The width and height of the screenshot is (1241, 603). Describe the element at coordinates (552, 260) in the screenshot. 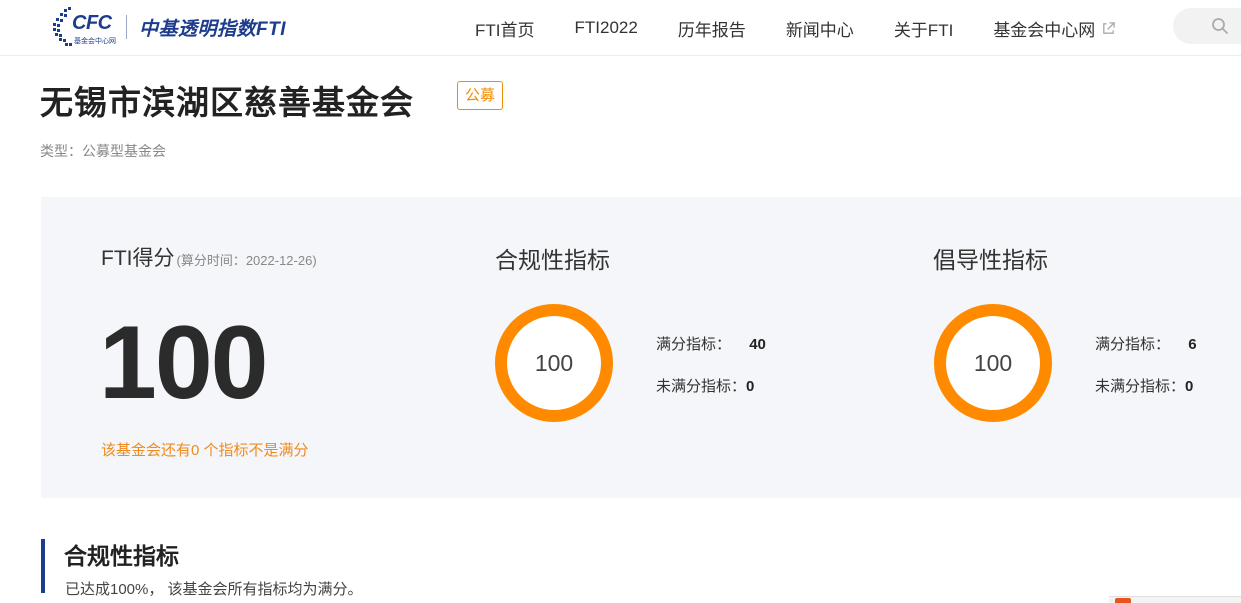

I see `compliance-metric-title: 合规性指标` at that location.